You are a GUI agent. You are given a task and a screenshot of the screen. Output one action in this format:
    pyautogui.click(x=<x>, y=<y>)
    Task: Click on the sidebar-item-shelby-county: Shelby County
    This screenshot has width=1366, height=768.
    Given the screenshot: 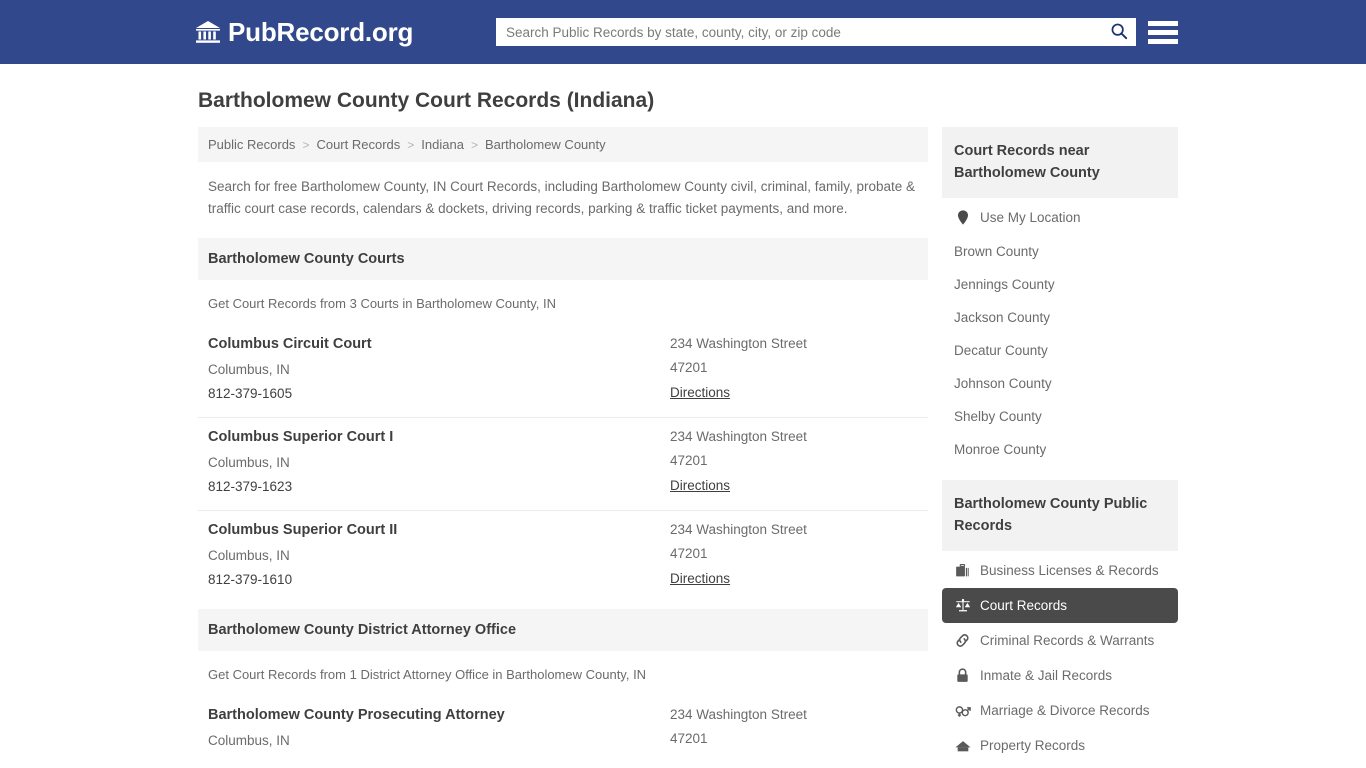 What is the action you would take?
    pyautogui.click(x=1060, y=416)
    